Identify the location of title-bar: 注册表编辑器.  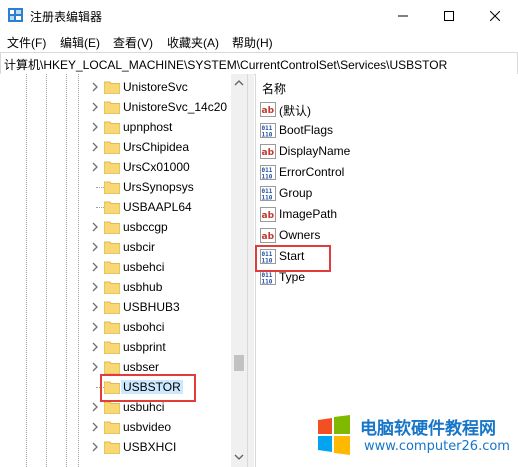
(259, 15).